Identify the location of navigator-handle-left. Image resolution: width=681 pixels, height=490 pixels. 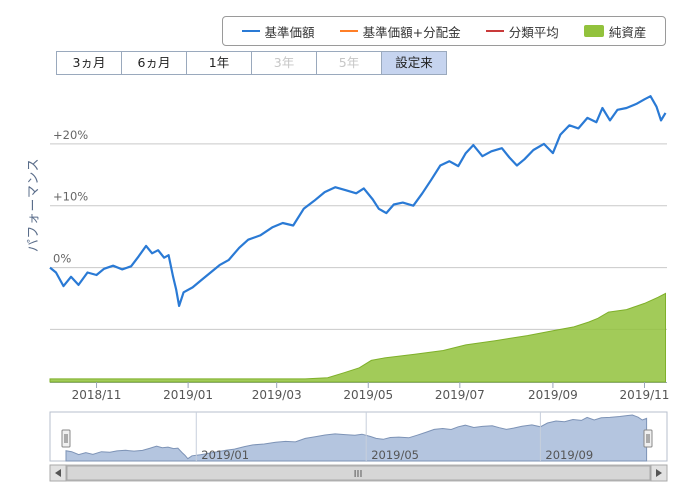
(66, 438).